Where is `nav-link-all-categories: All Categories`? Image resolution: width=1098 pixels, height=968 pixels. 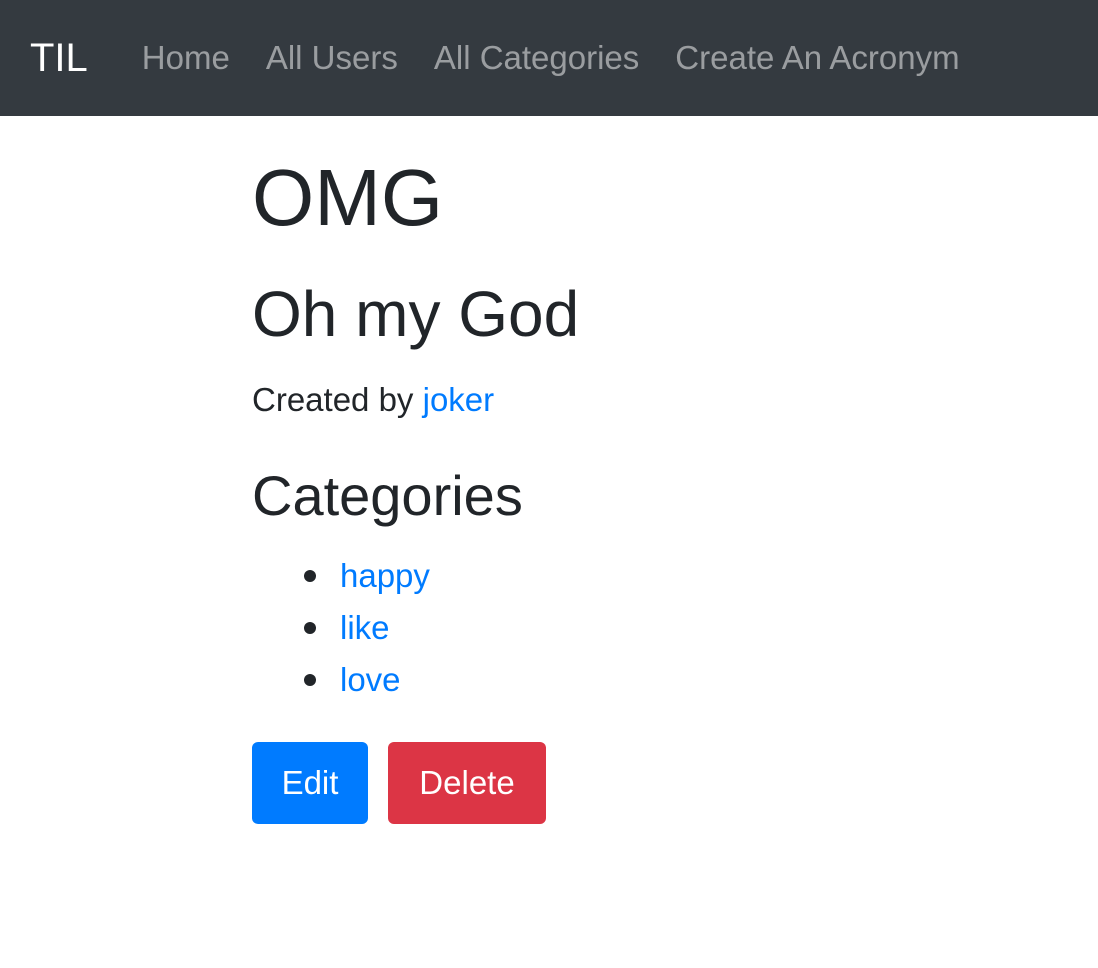 nav-link-all-categories: All Categories is located at coordinates (536, 58).